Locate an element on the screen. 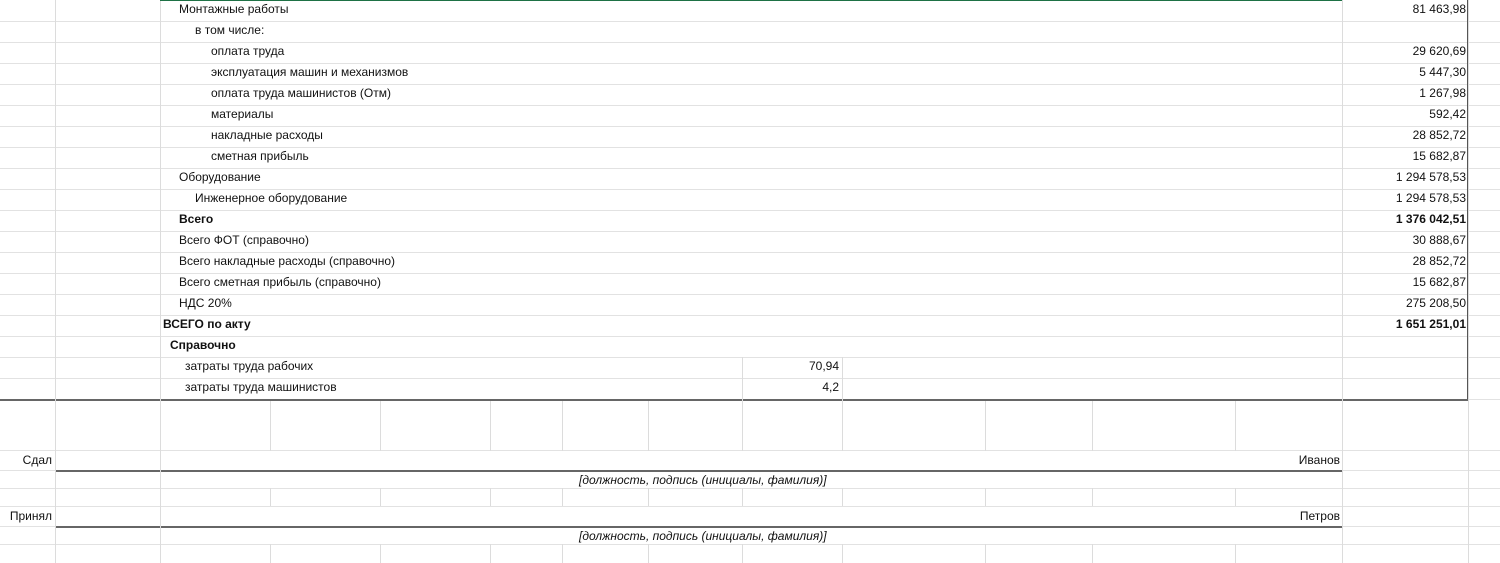 The image size is (1500, 563). row-label: затраты труда рабочих is located at coordinates (249, 367).